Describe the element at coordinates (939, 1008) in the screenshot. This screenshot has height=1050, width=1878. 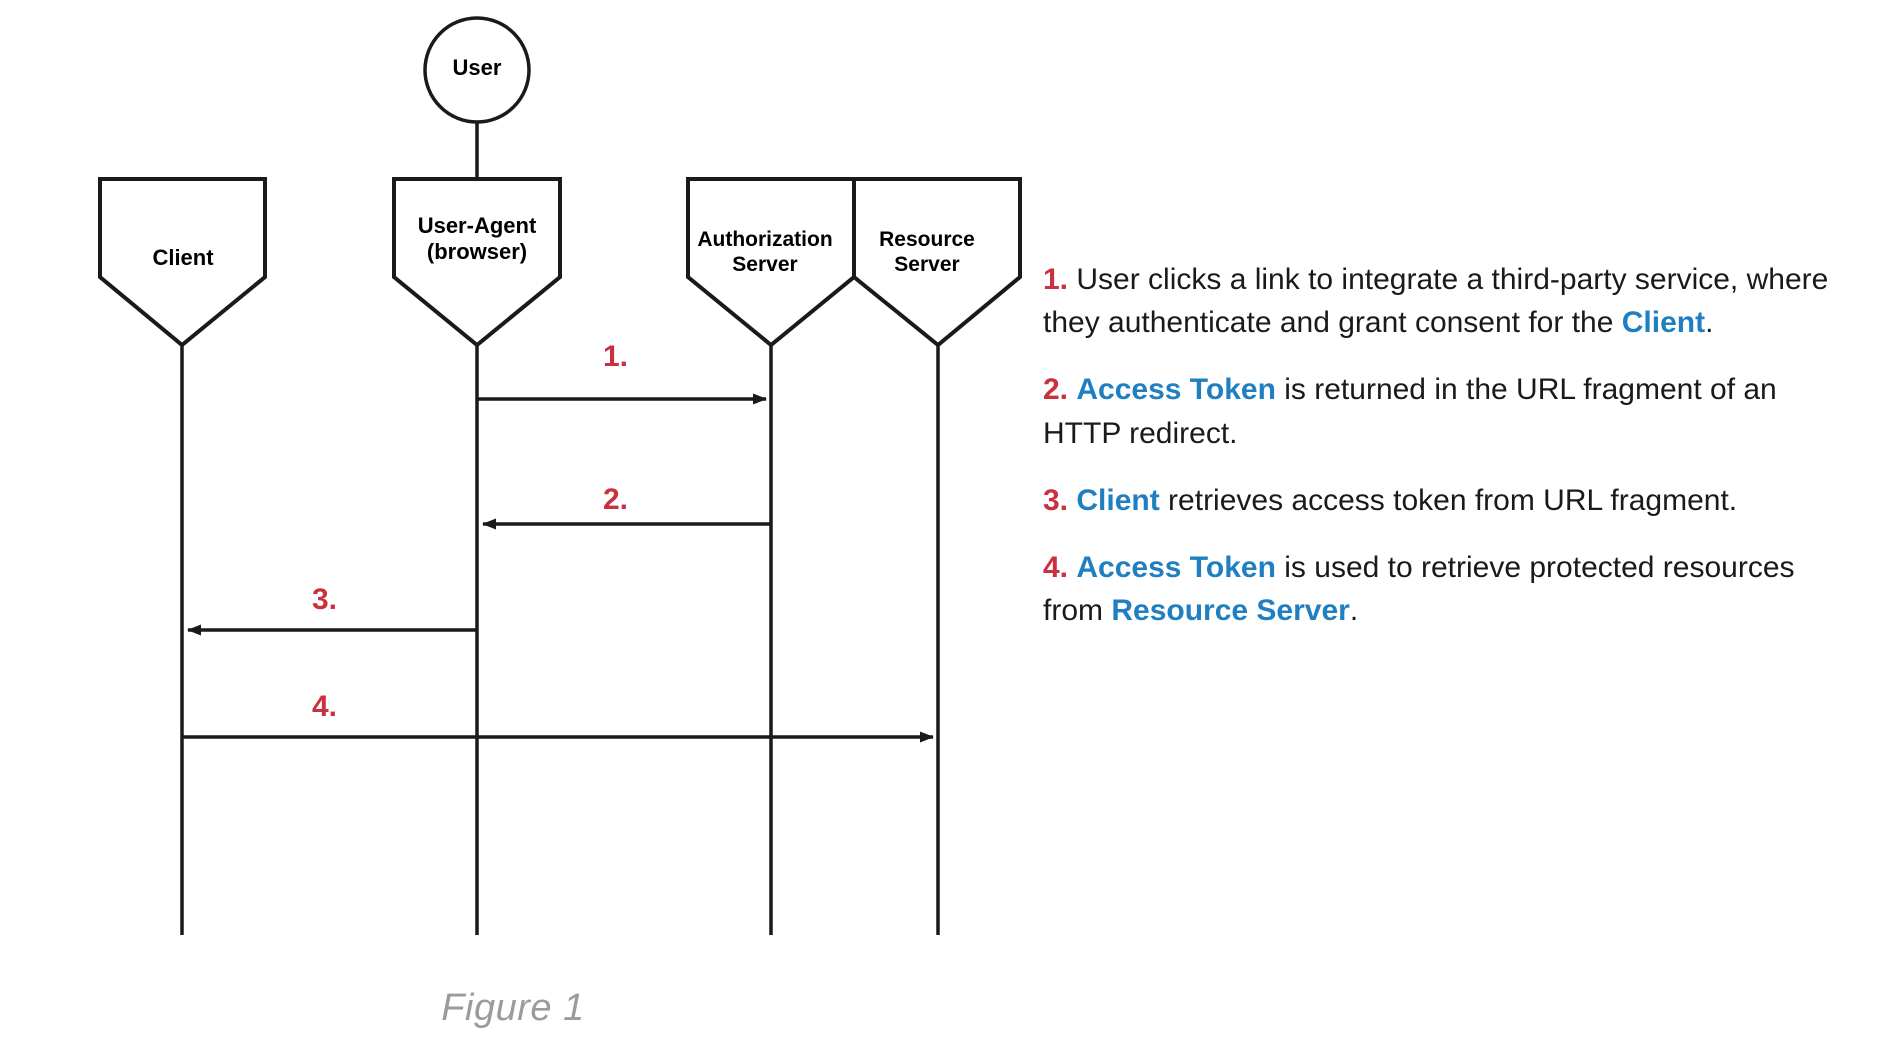
I see `figure-caption: Figure 1` at that location.